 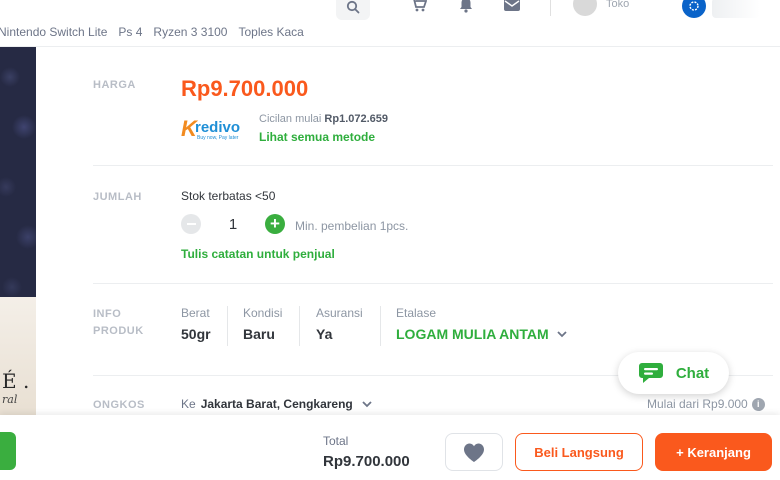 I want to click on condition-key: Kondisi, so click(x=263, y=313).